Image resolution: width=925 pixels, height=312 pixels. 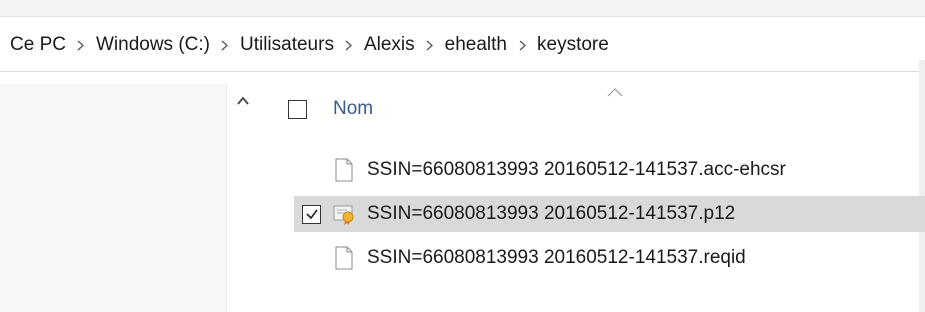 What do you see at coordinates (476, 45) in the screenshot?
I see `breadcrumb-ehealth: ehealth` at bounding box center [476, 45].